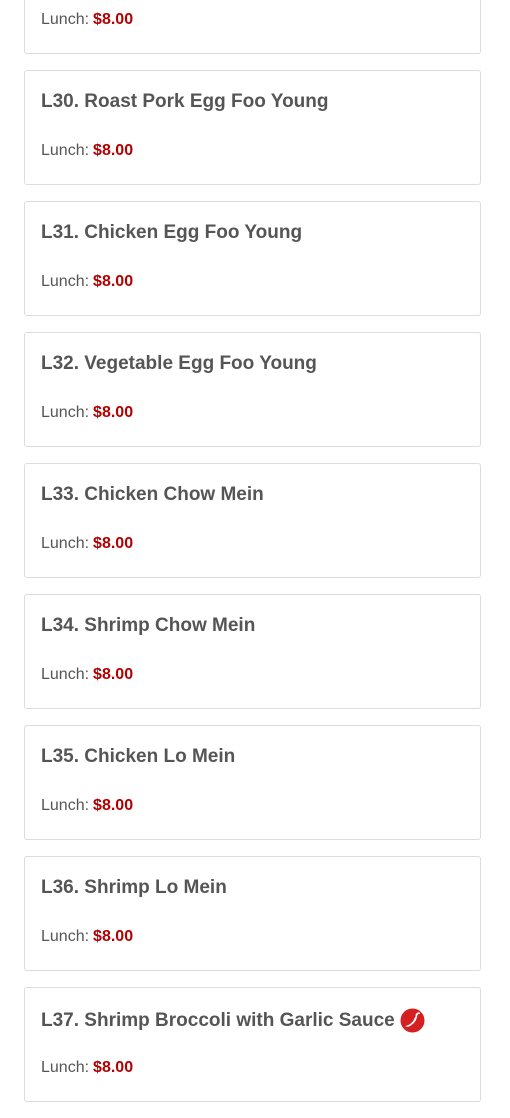  I want to click on menu-item: L32. Vegetable Egg Foo Young Lunch: $8.00, so click(252, 389).